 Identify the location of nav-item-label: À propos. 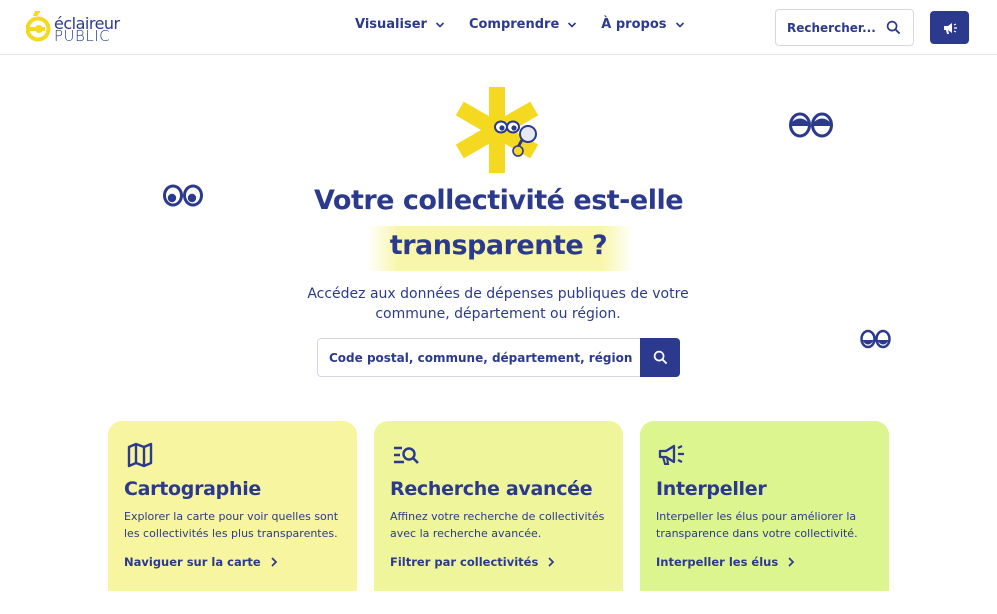
(634, 24).